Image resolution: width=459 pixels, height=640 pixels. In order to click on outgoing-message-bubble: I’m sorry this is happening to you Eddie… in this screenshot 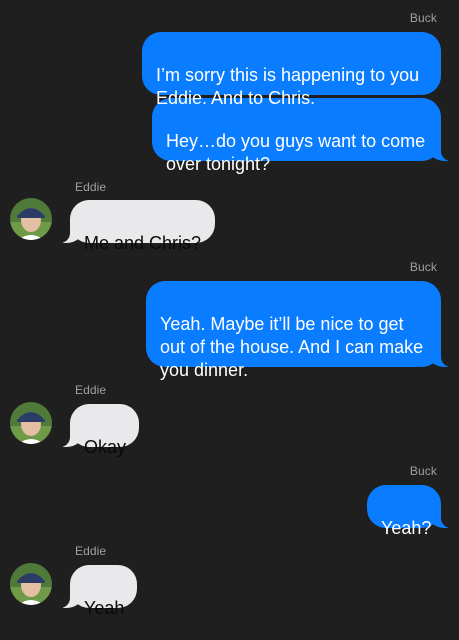, I will do `click(291, 70)`.